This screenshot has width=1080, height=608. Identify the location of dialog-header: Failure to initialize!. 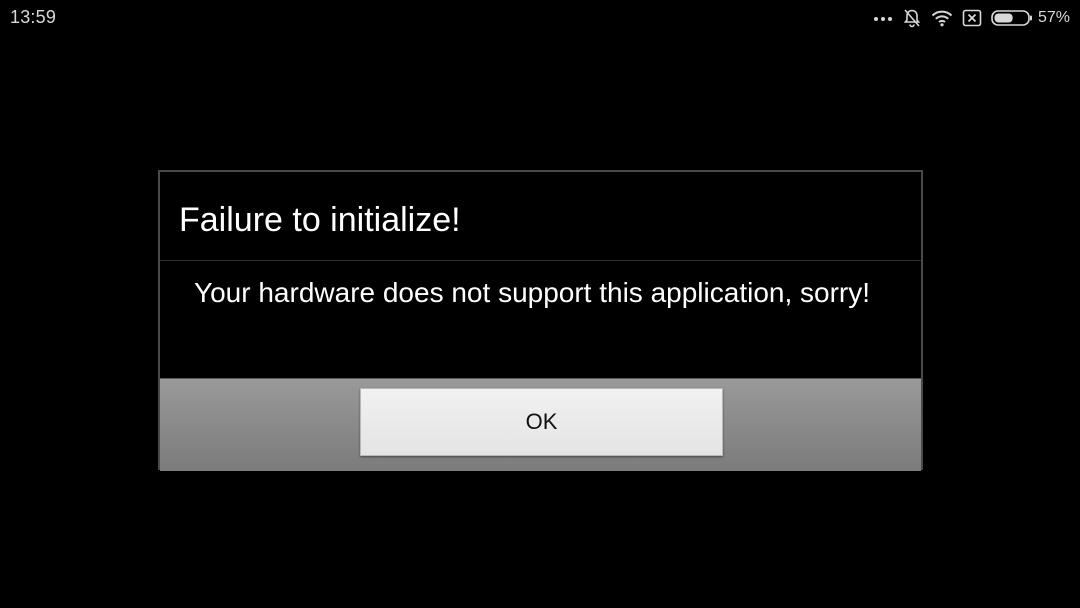
(540, 216).